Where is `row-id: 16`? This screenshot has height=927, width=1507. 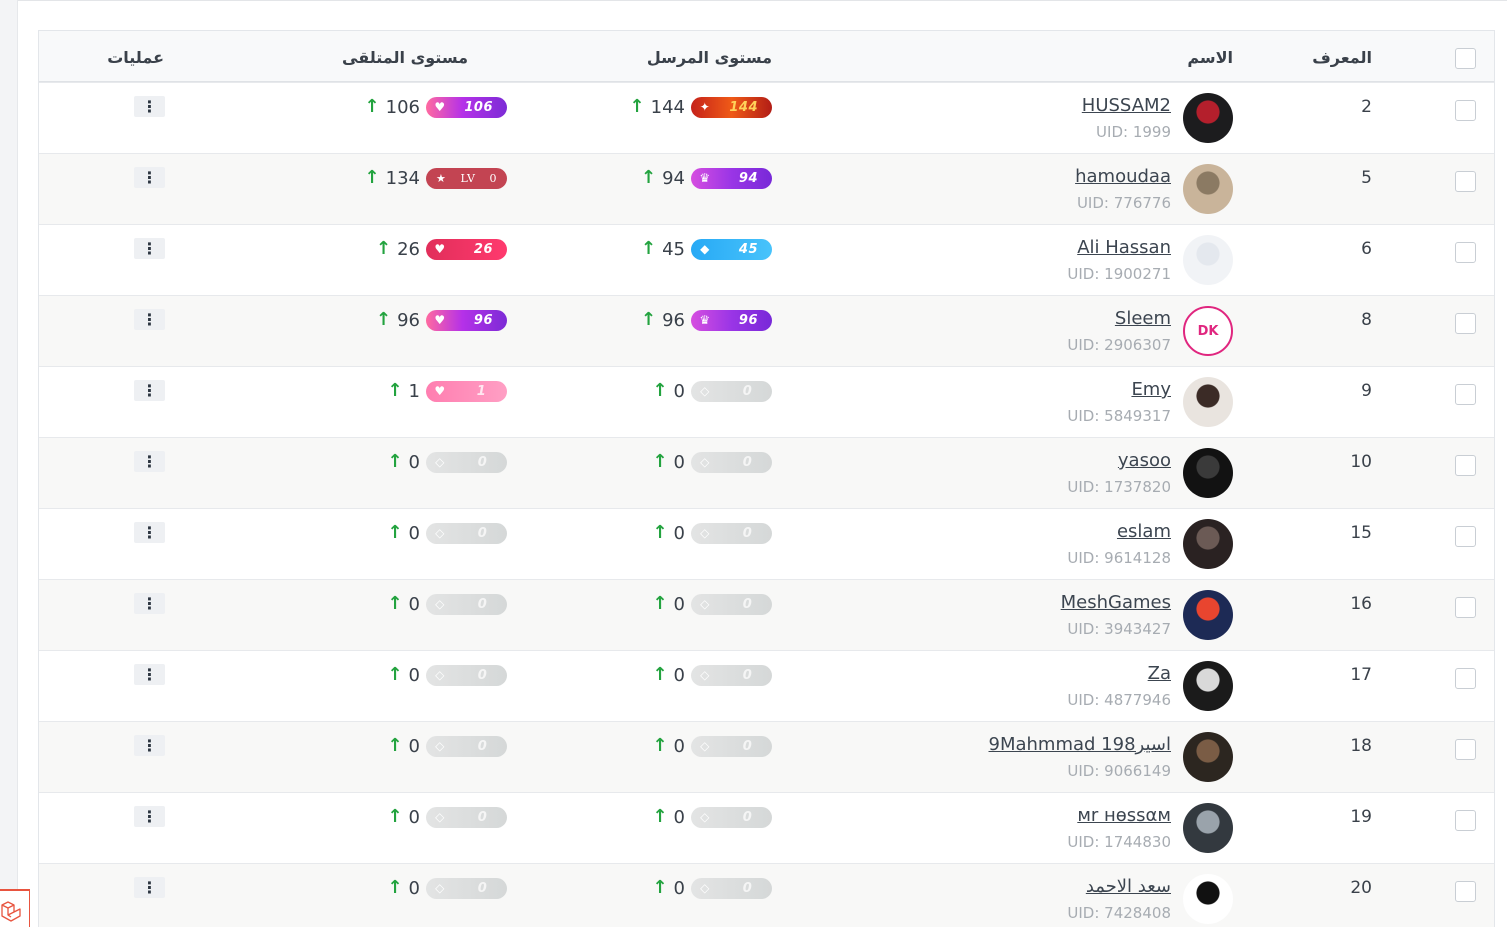 row-id: 16 is located at coordinates (1361, 604).